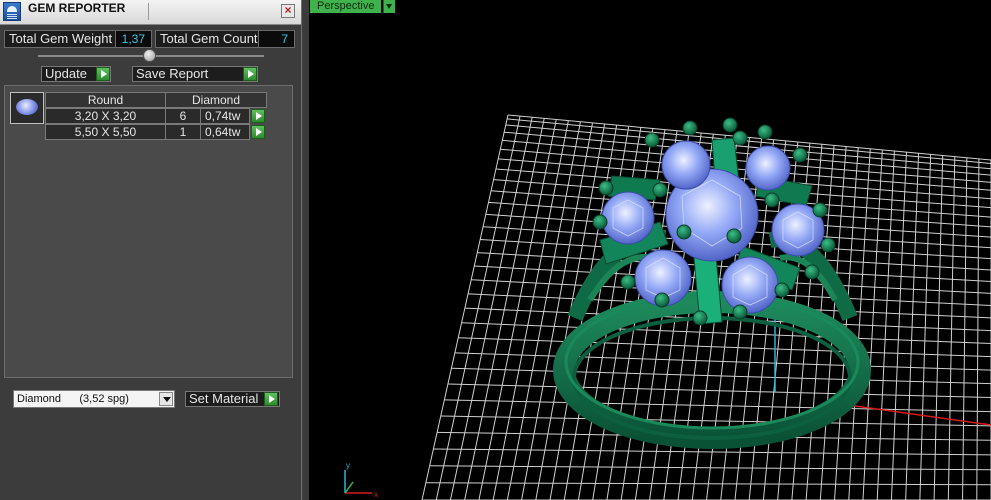 The width and height of the screenshot is (991, 500). Describe the element at coordinates (348, 465) in the screenshot. I see `svg-text: y` at that location.